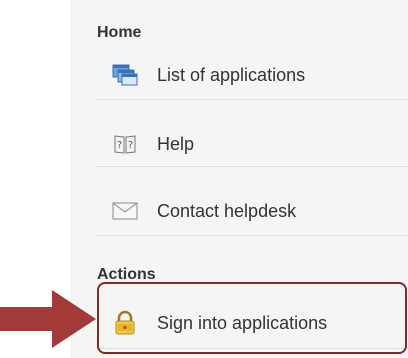 Image resolution: width=408 pixels, height=358 pixels. I want to click on envelope-icon, so click(125, 211).